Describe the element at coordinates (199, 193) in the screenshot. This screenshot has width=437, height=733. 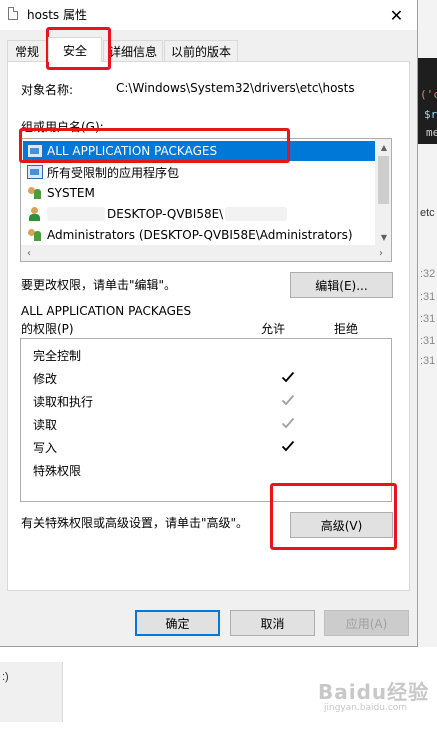
I see `list-item: SYSTEM` at that location.